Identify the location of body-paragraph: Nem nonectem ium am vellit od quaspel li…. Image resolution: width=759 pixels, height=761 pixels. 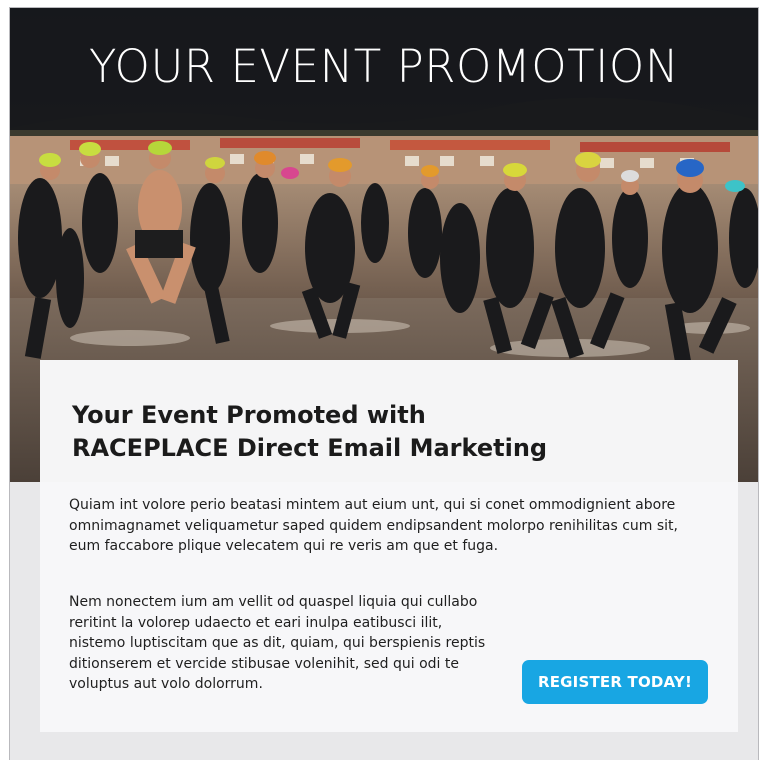
(277, 643).